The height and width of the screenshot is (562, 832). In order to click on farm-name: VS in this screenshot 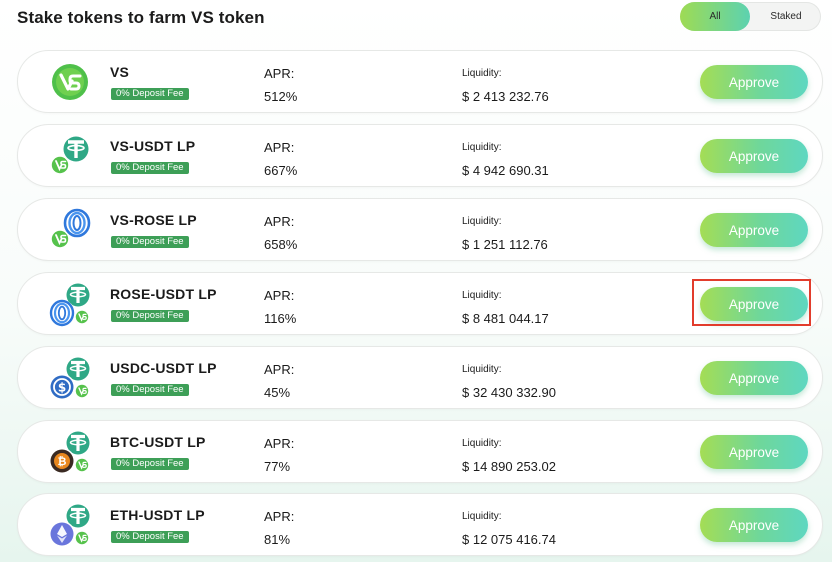, I will do `click(120, 72)`.